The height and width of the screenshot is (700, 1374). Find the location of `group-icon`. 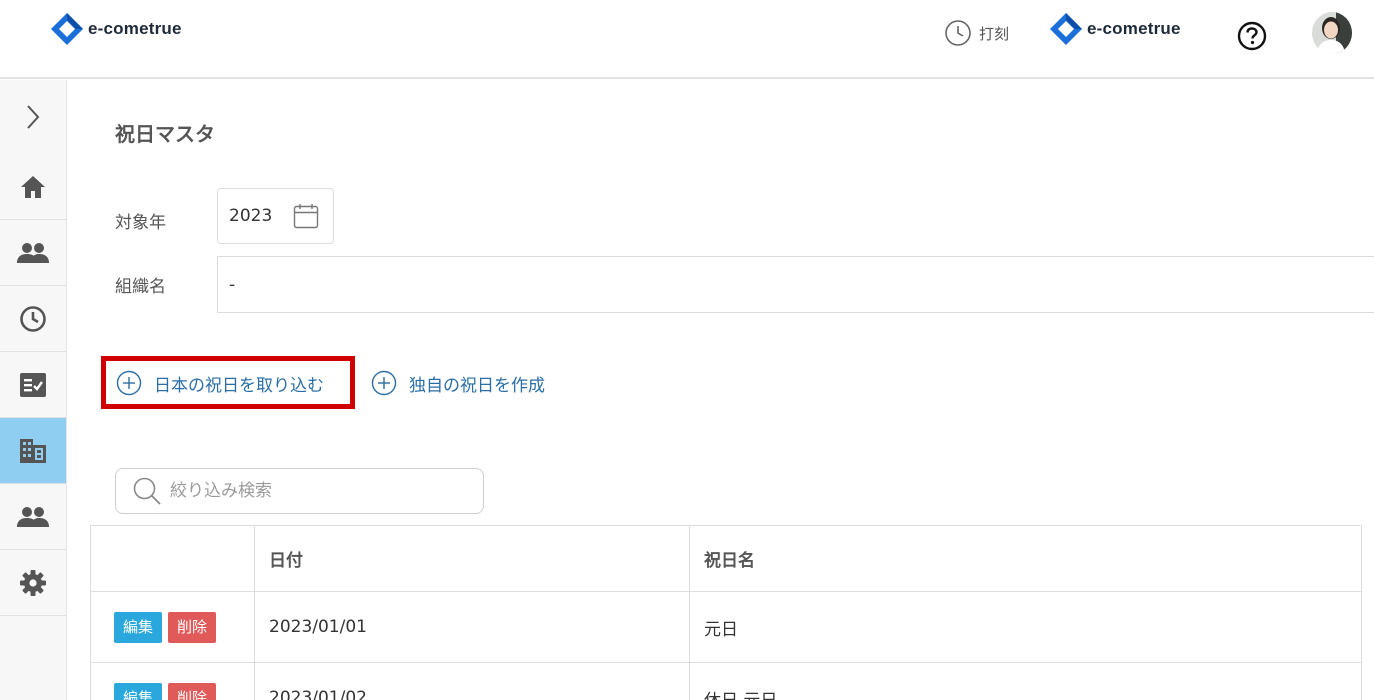

group-icon is located at coordinates (33, 516).